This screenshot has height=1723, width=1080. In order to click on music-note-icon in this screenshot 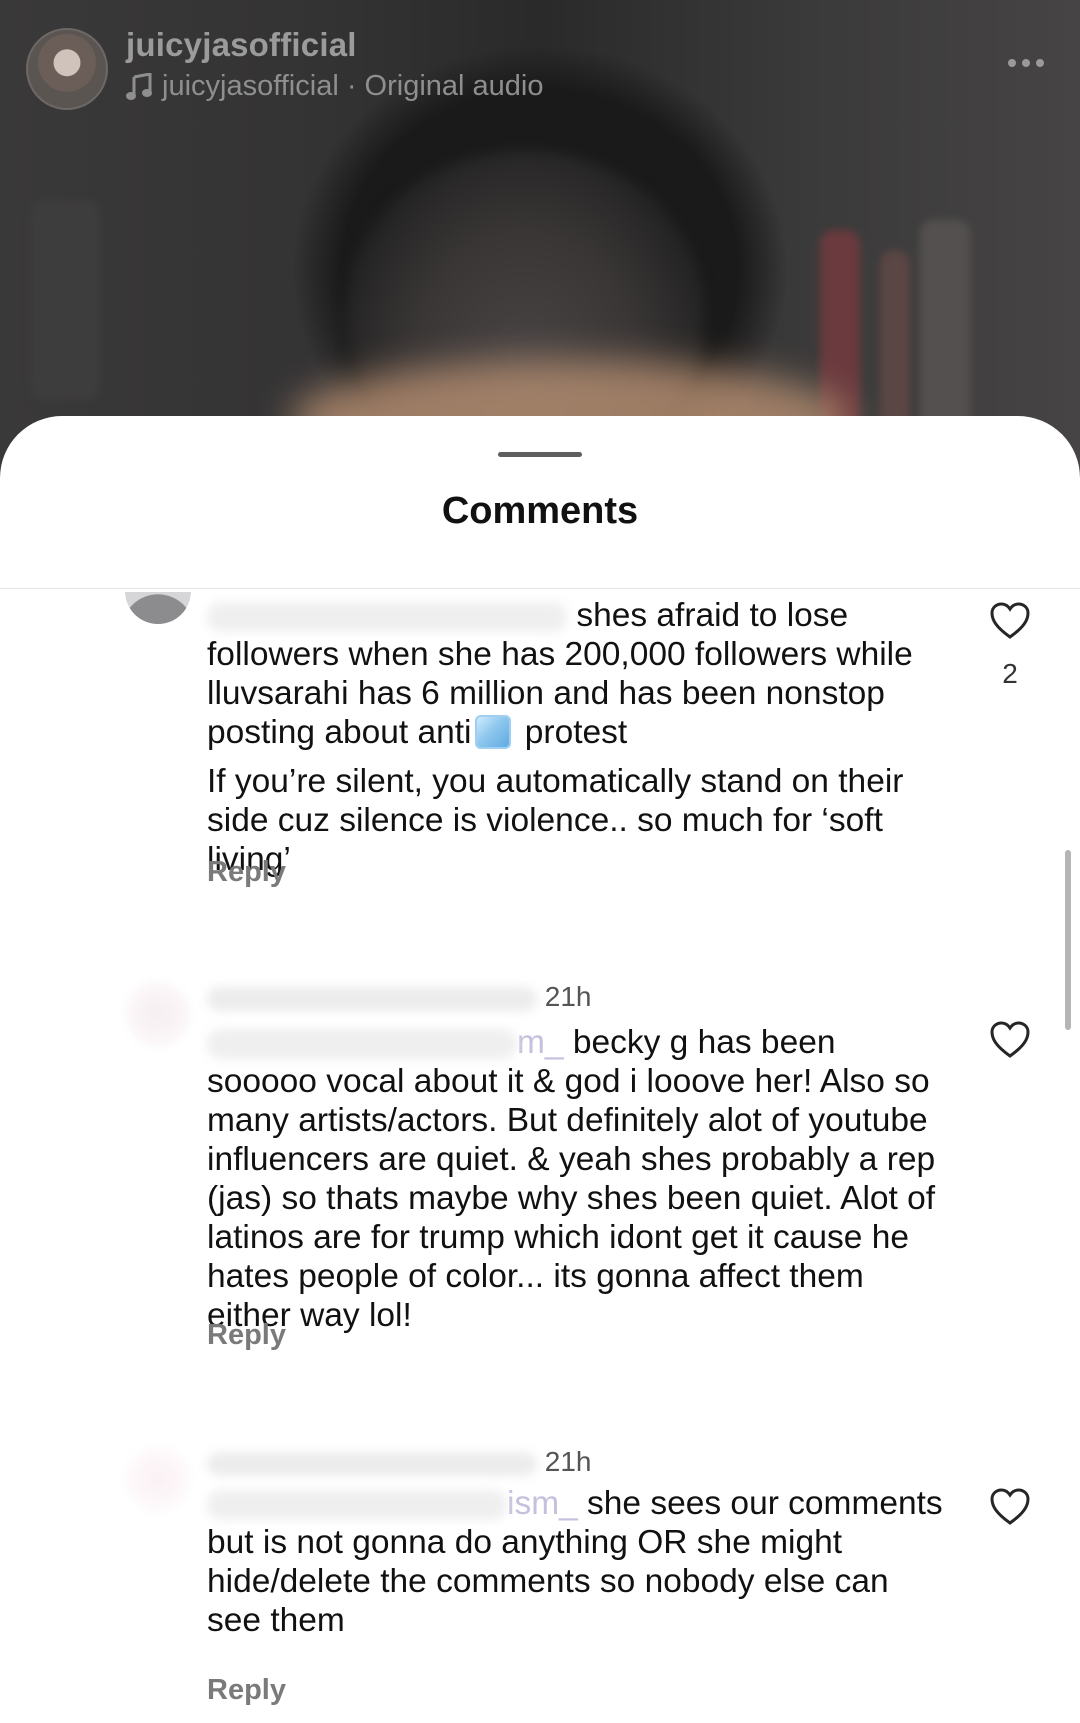, I will do `click(139, 86)`.